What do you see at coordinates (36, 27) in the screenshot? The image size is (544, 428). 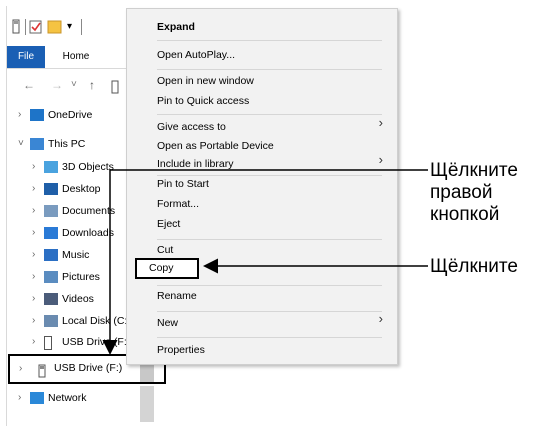 I see `properties-icon` at bounding box center [36, 27].